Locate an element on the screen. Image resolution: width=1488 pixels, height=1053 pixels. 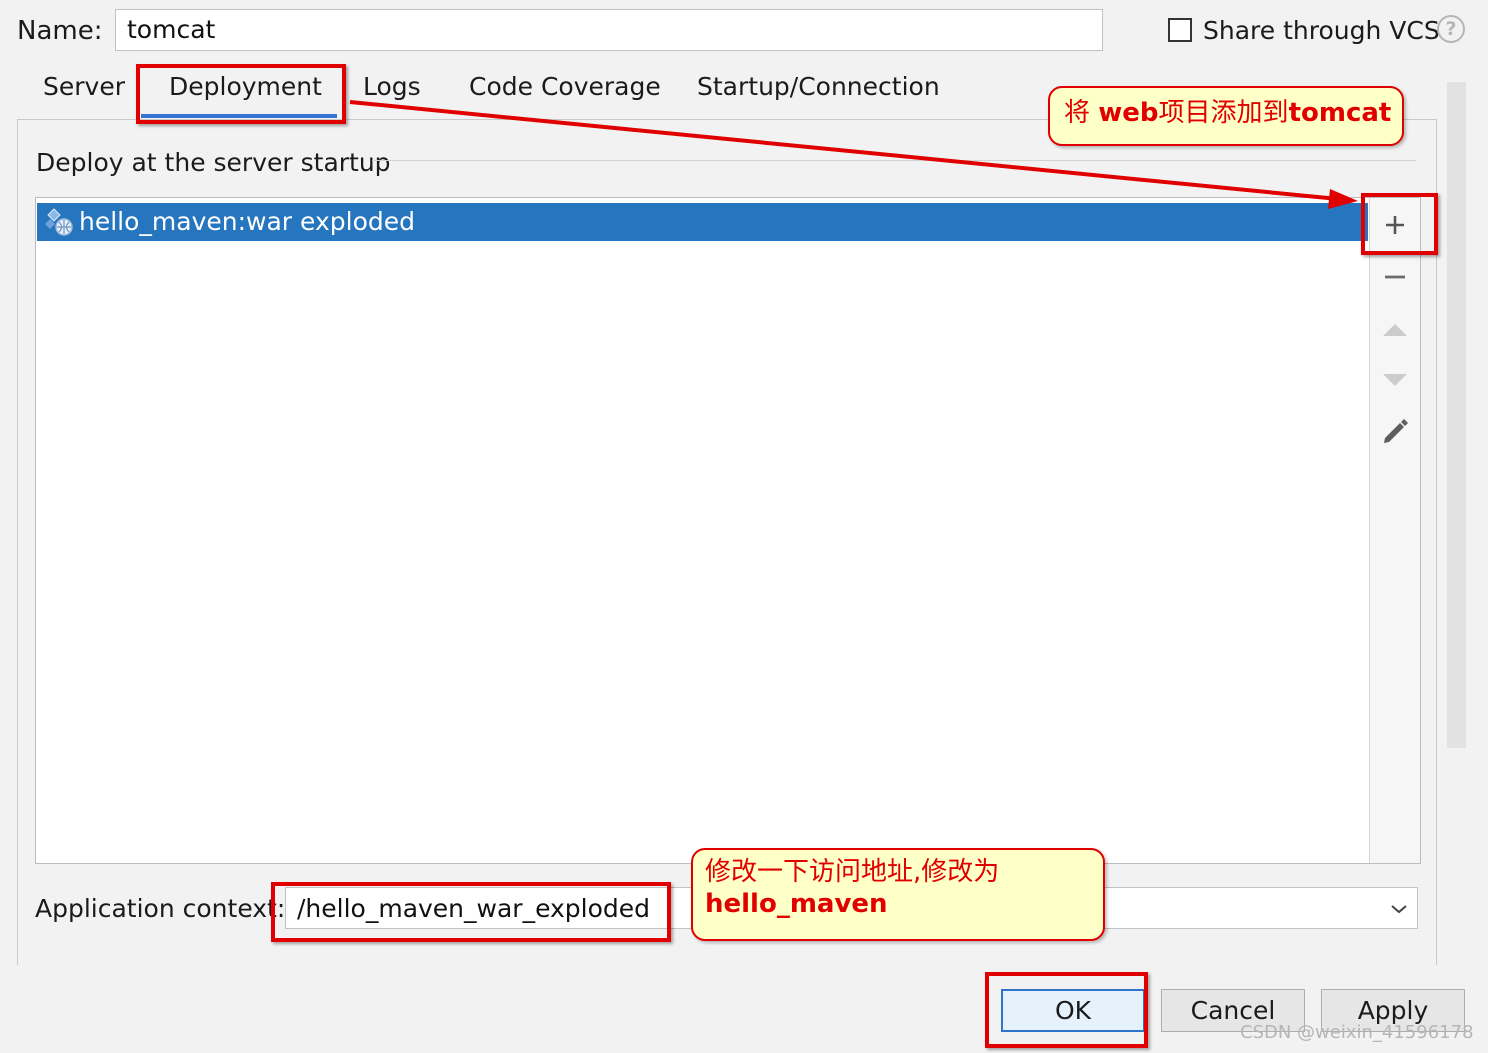
tab-startup-connection: Startup/Connection is located at coordinates (818, 87).